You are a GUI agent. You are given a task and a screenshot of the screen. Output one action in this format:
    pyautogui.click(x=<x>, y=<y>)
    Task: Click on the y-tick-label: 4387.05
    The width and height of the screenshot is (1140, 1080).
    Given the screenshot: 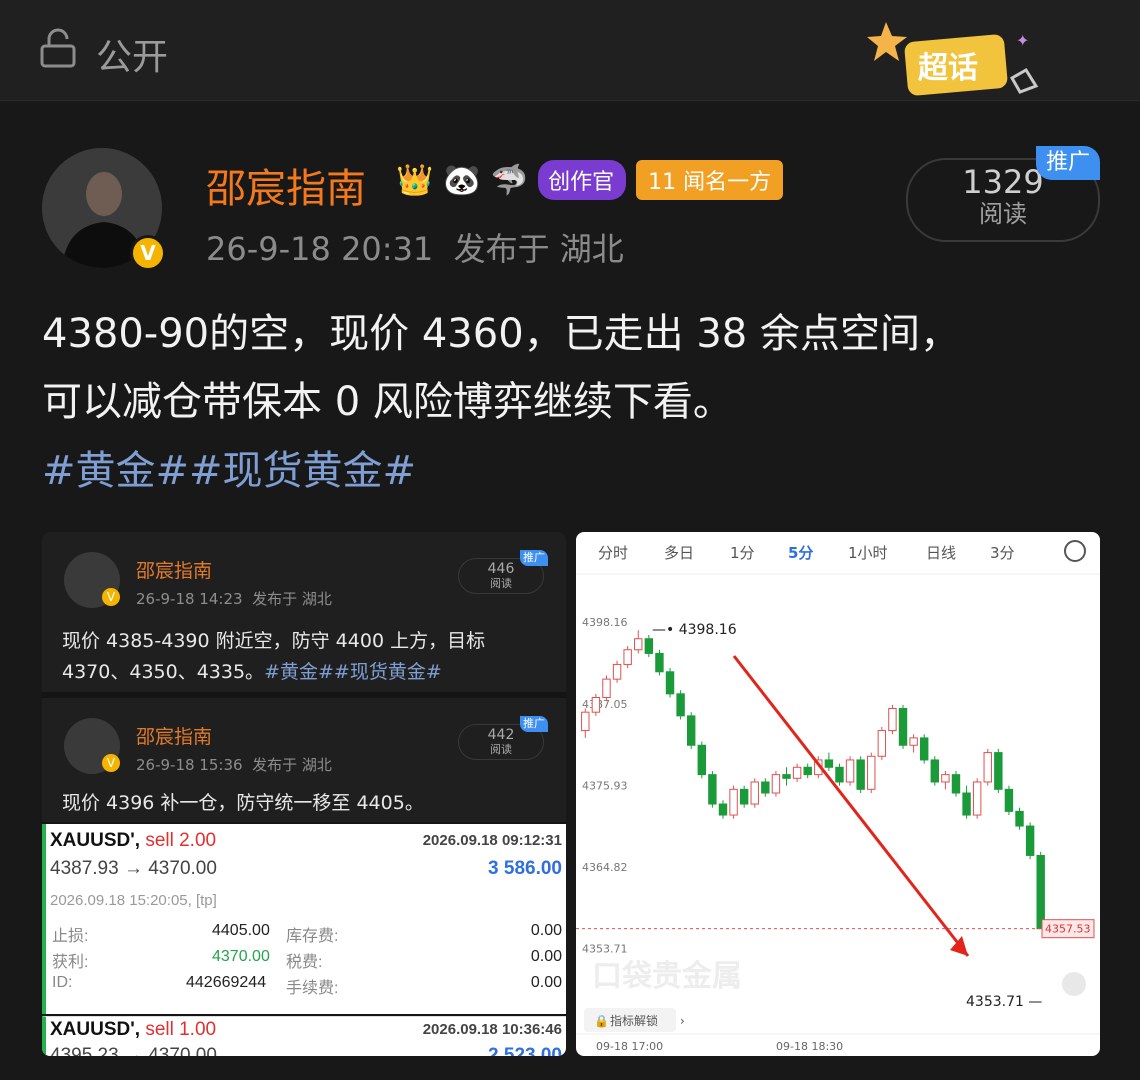 What is the action you would take?
    pyautogui.click(x=605, y=704)
    